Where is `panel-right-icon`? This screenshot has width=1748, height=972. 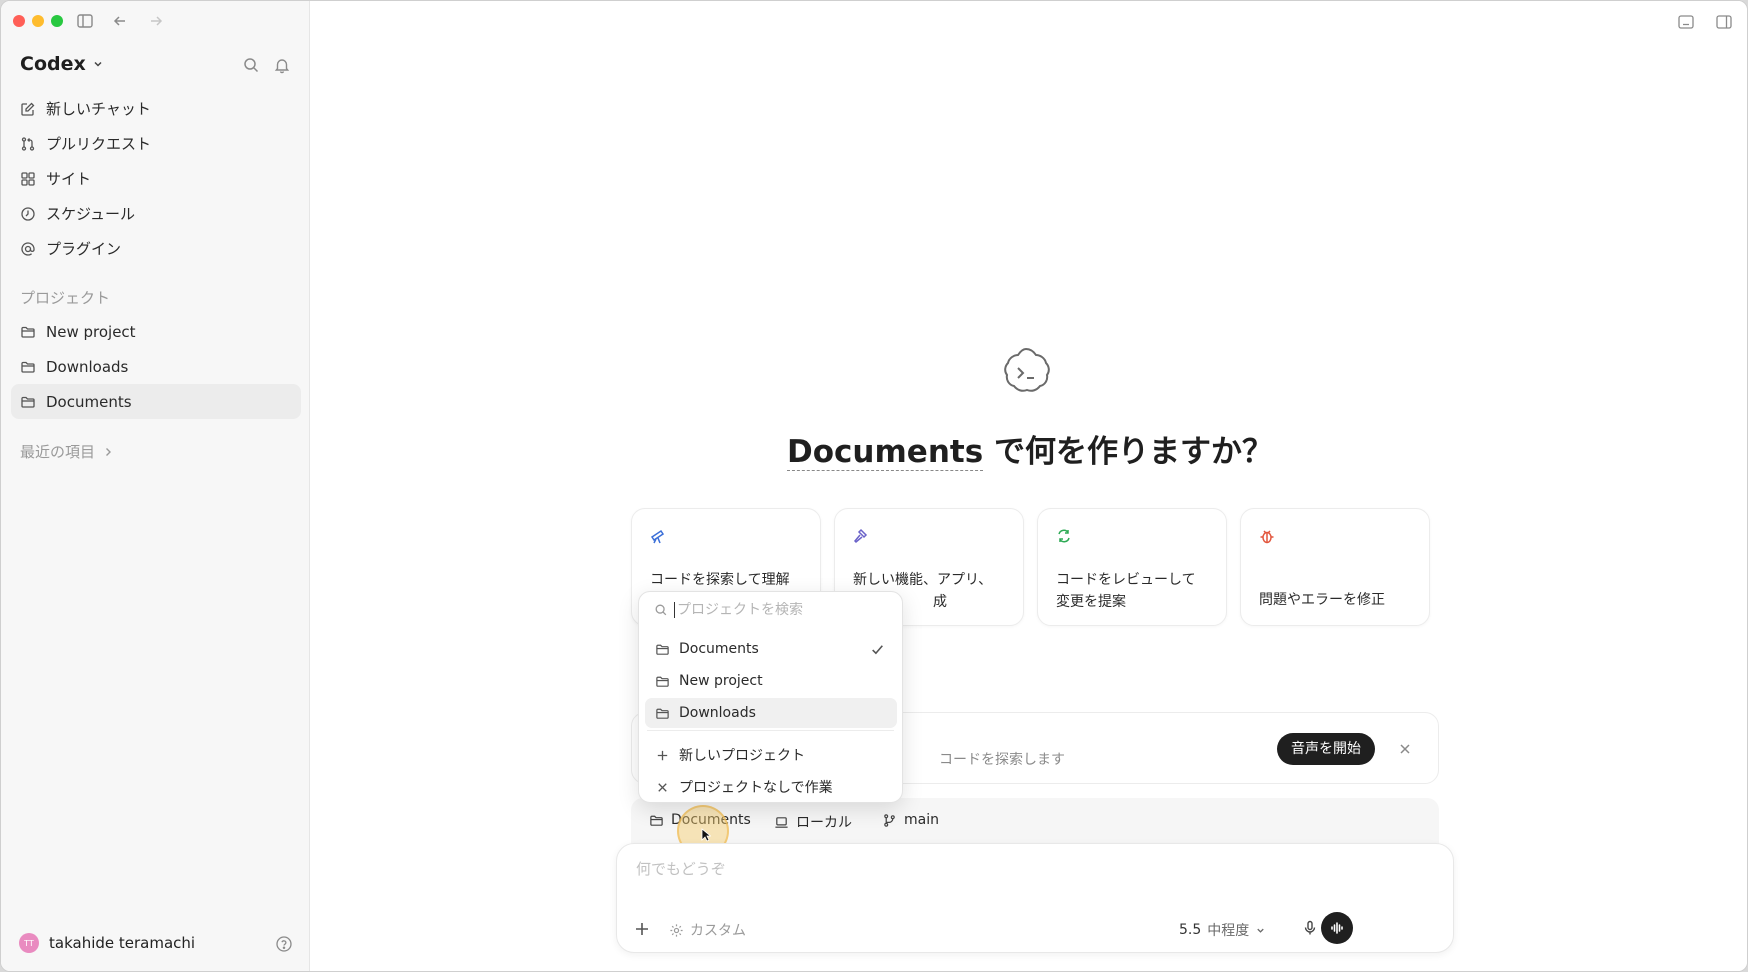
panel-right-icon is located at coordinates (1724, 22).